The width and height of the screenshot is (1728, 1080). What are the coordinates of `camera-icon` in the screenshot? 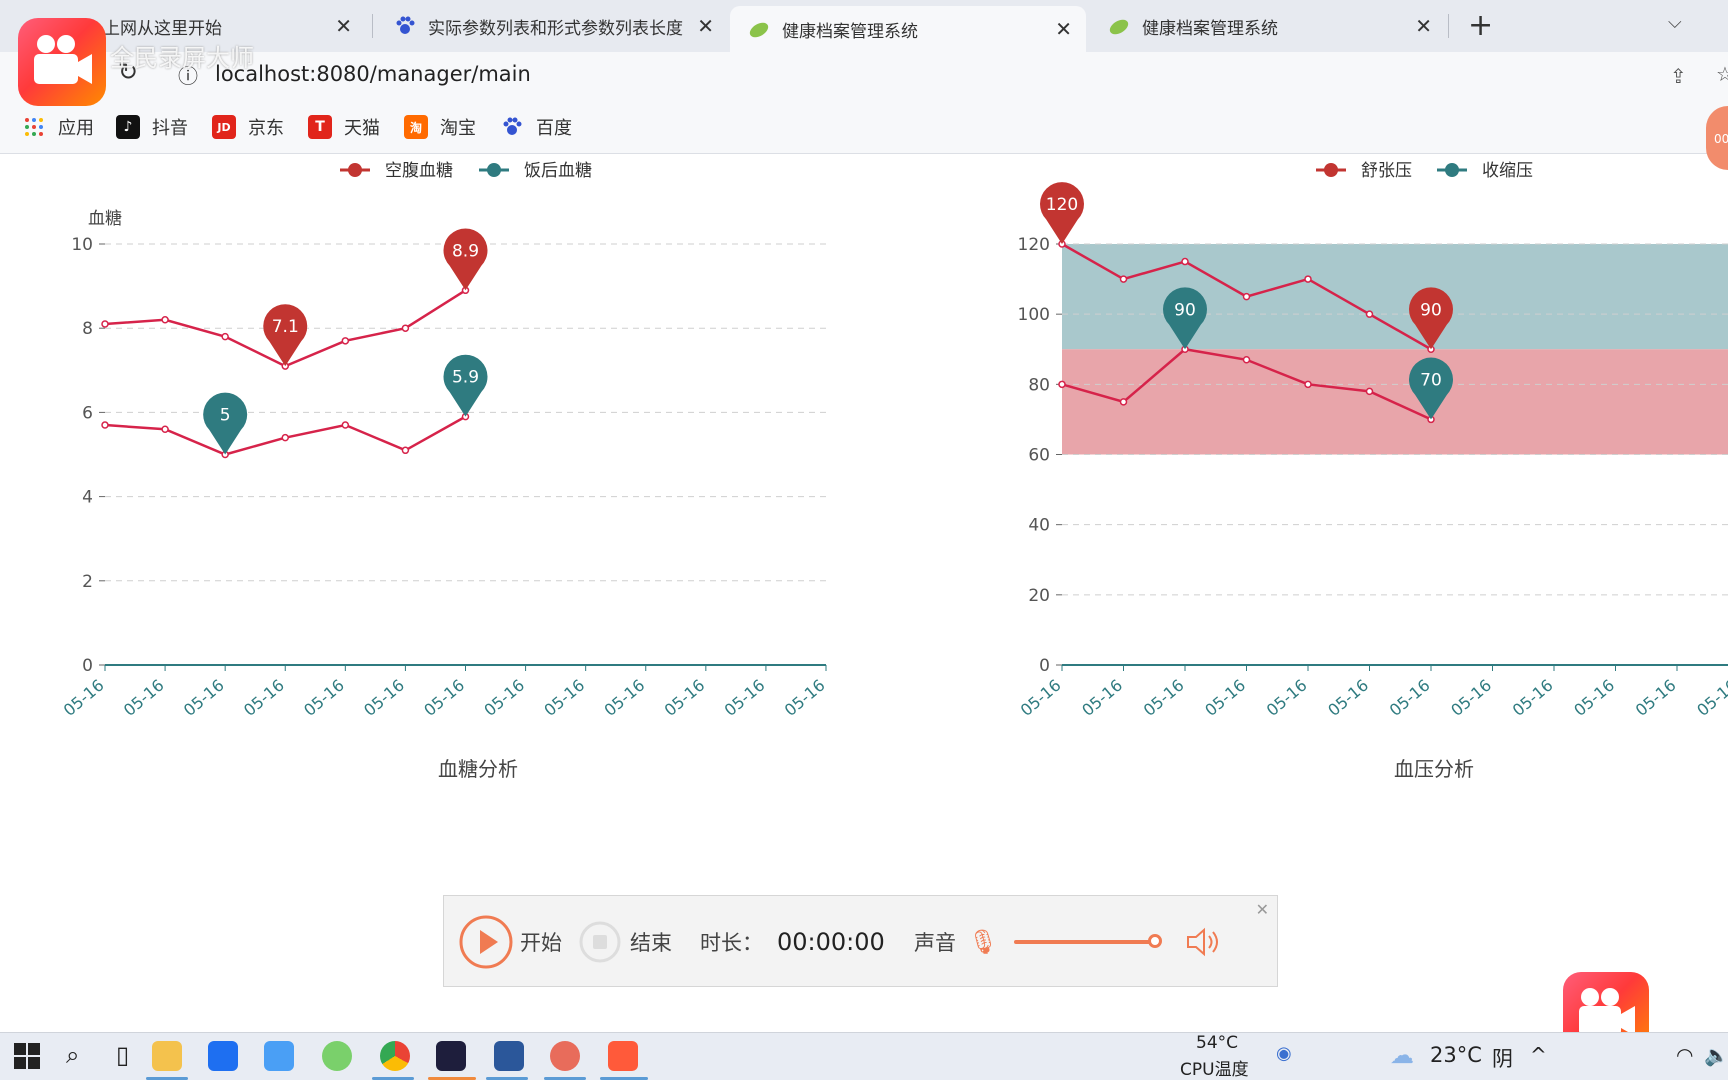 It's located at (63, 59).